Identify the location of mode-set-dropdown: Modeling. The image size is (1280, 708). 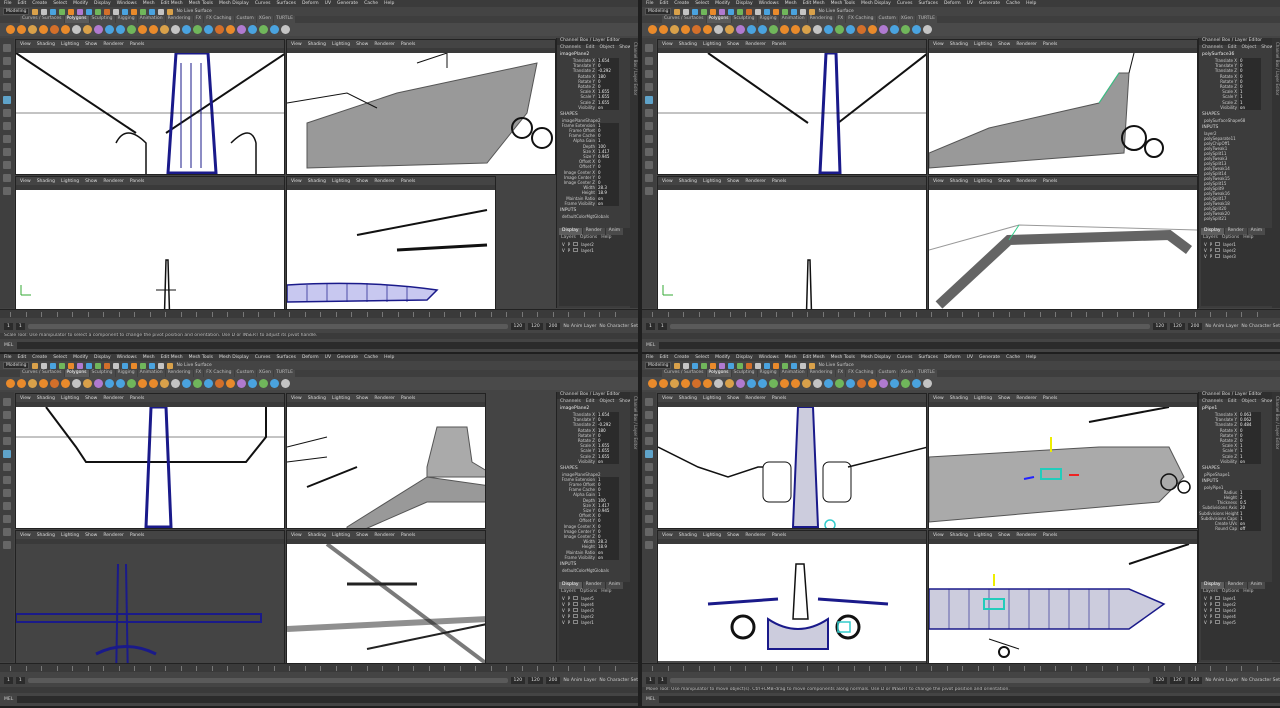
(658, 365).